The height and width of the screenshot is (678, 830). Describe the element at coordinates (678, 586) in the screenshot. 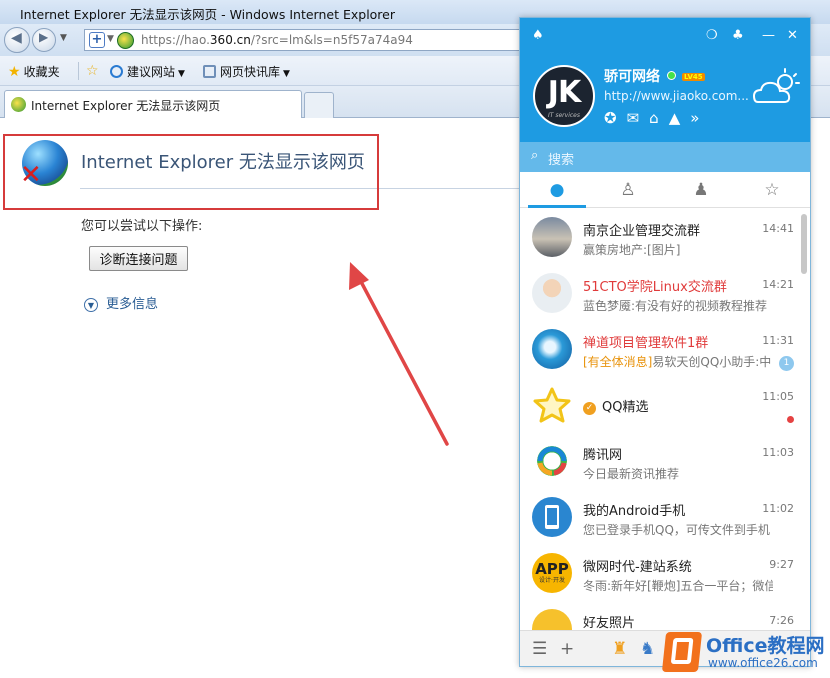

I see `conversation-preview: 冬雨:新年好[鞭炮]五合一平台；微信小` at that location.